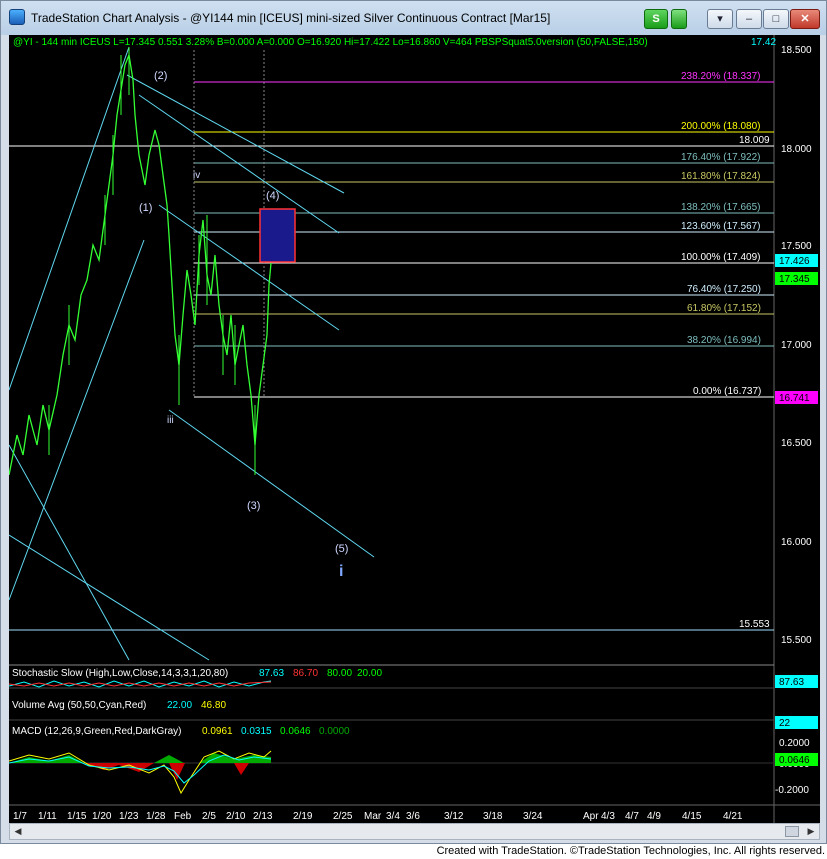 Image resolution: width=827 pixels, height=859 pixels. Describe the element at coordinates (754, 140) in the screenshot. I see `fib-label: 18.009` at that location.